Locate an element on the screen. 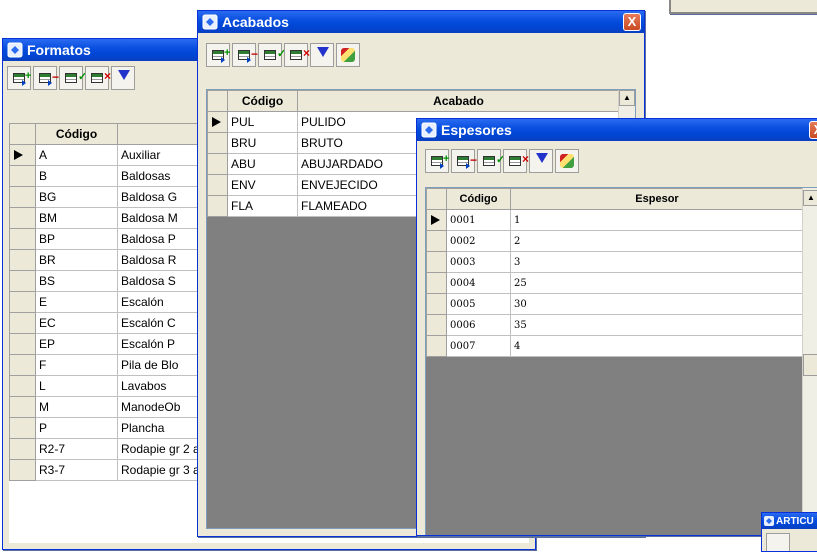  table-row: 0003 3 is located at coordinates (615, 262).